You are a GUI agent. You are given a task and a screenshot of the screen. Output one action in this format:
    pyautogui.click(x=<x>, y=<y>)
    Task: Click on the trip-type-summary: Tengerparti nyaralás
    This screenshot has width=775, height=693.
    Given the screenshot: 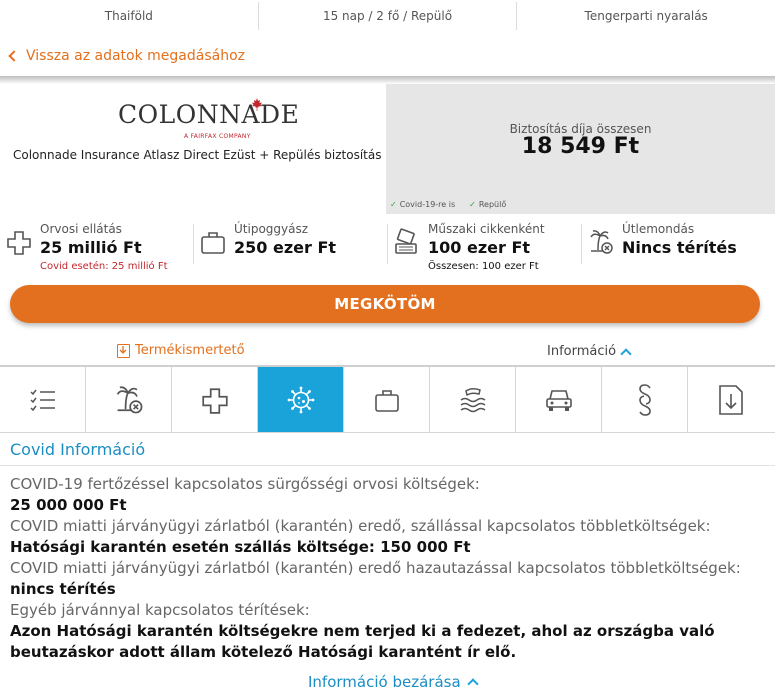 What is the action you would take?
    pyautogui.click(x=646, y=16)
    